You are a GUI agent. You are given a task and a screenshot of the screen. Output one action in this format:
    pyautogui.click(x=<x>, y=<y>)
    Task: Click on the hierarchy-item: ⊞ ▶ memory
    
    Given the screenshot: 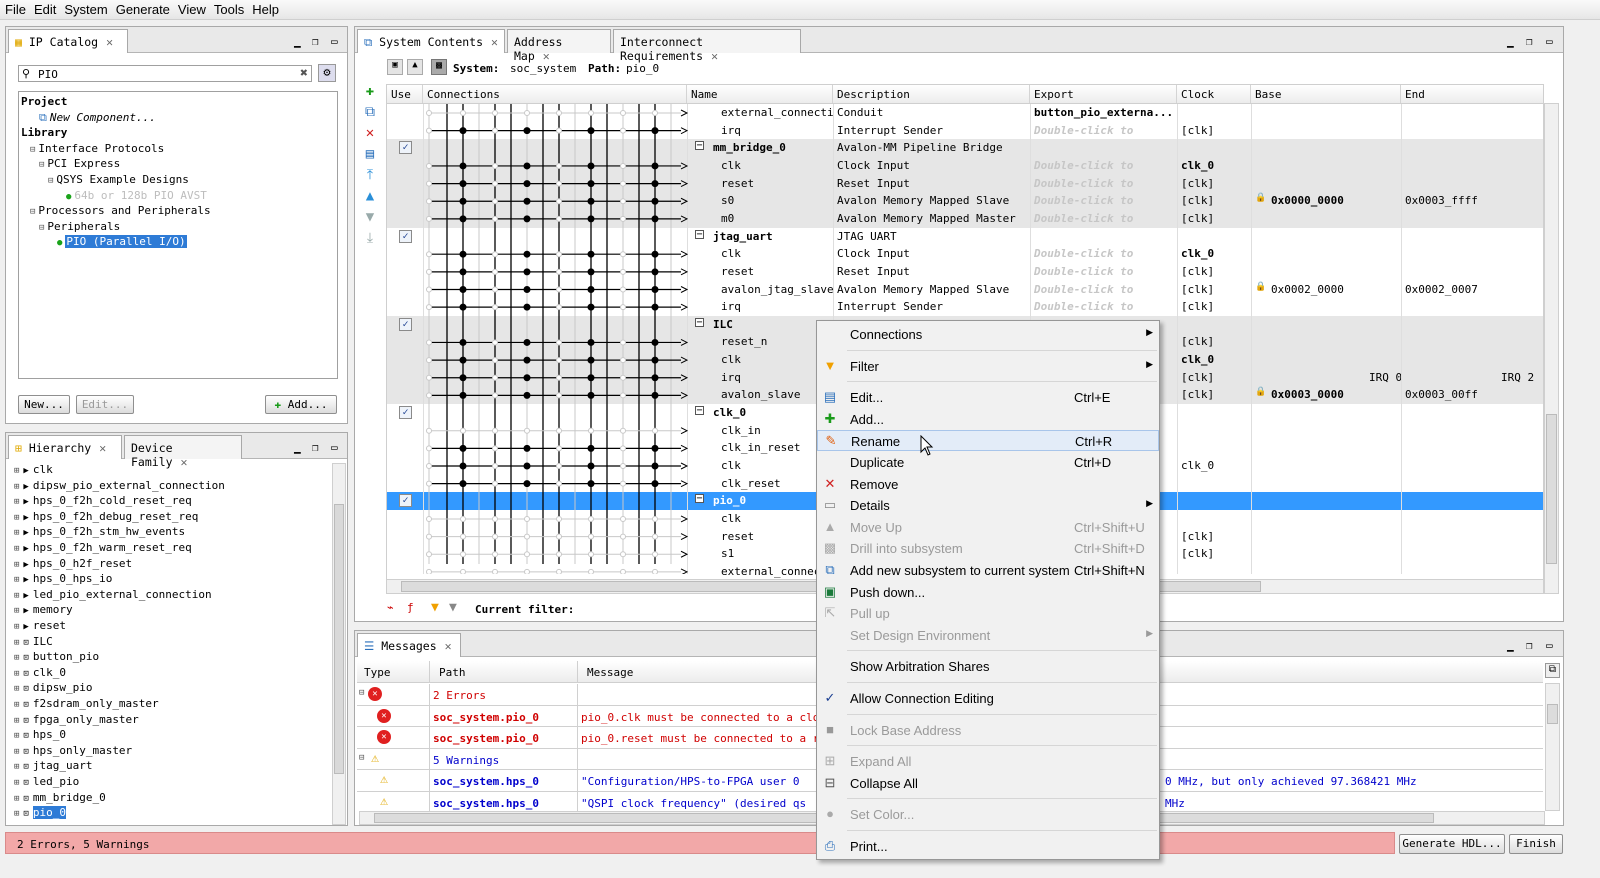 What is the action you would take?
    pyautogui.click(x=43, y=611)
    